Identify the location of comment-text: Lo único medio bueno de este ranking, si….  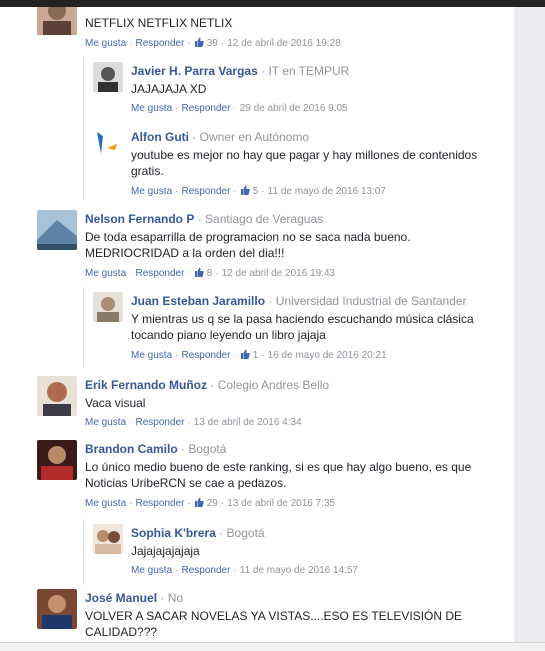
(278, 475).